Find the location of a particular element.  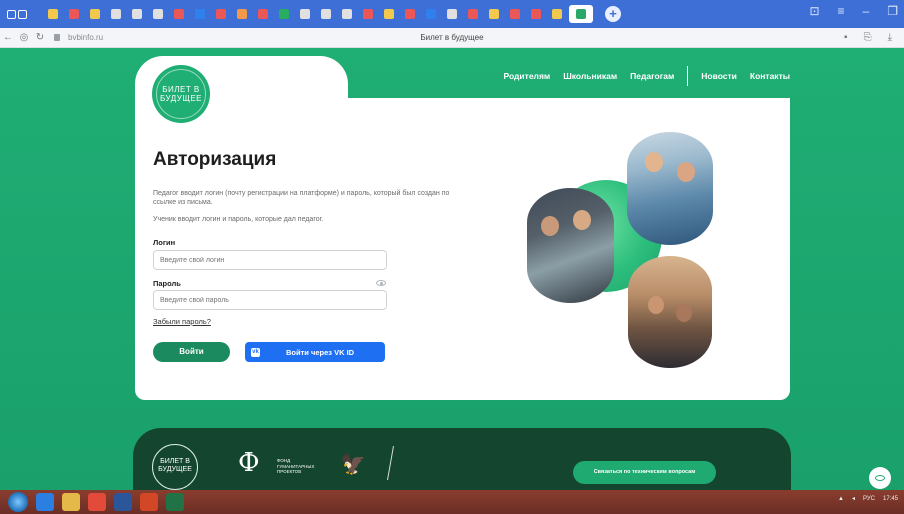

tab-list: + is located at coordinates (332, 14).